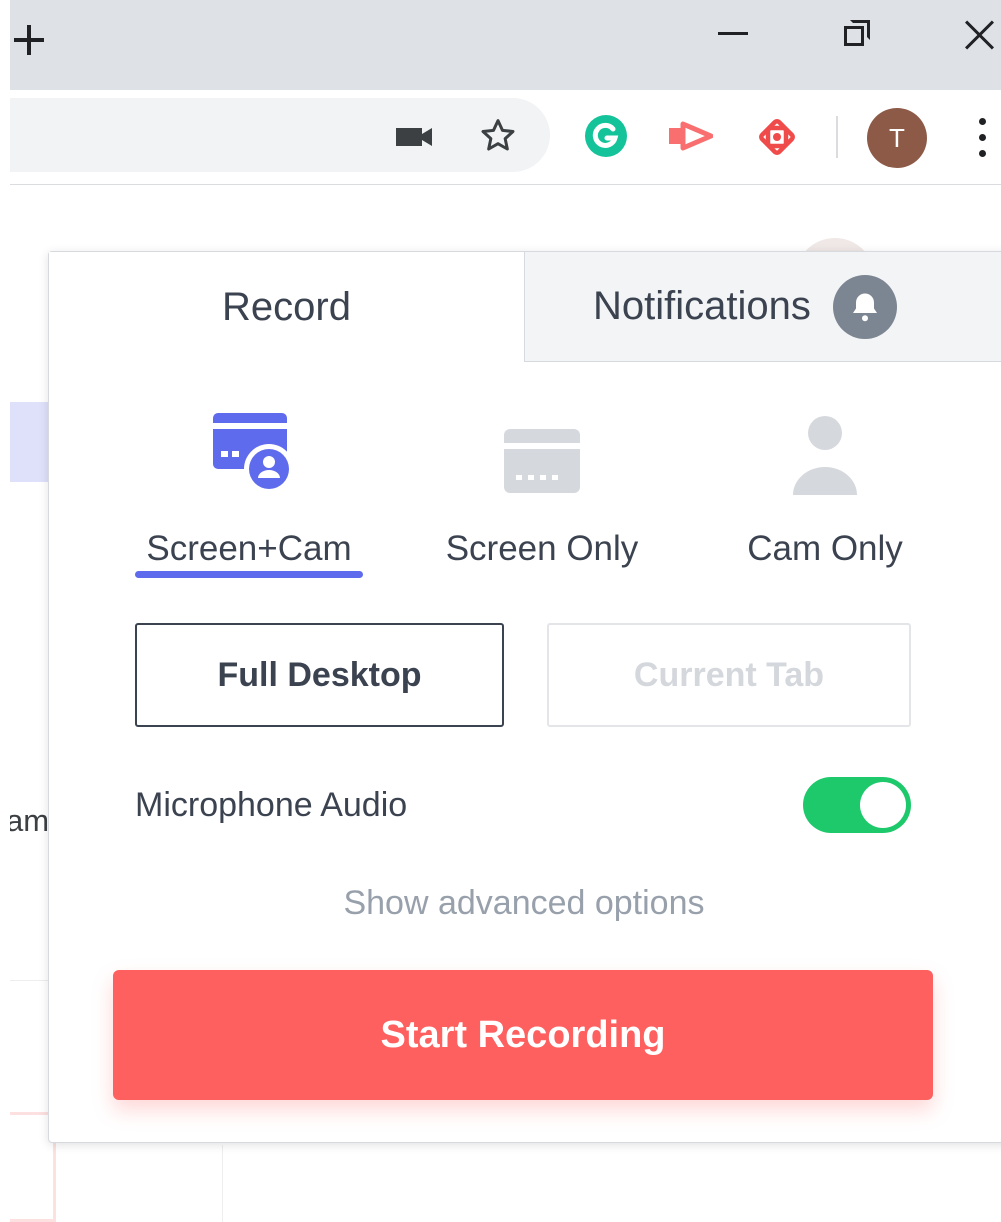  What do you see at coordinates (249, 447) in the screenshot?
I see `screen-cam-icon` at bounding box center [249, 447].